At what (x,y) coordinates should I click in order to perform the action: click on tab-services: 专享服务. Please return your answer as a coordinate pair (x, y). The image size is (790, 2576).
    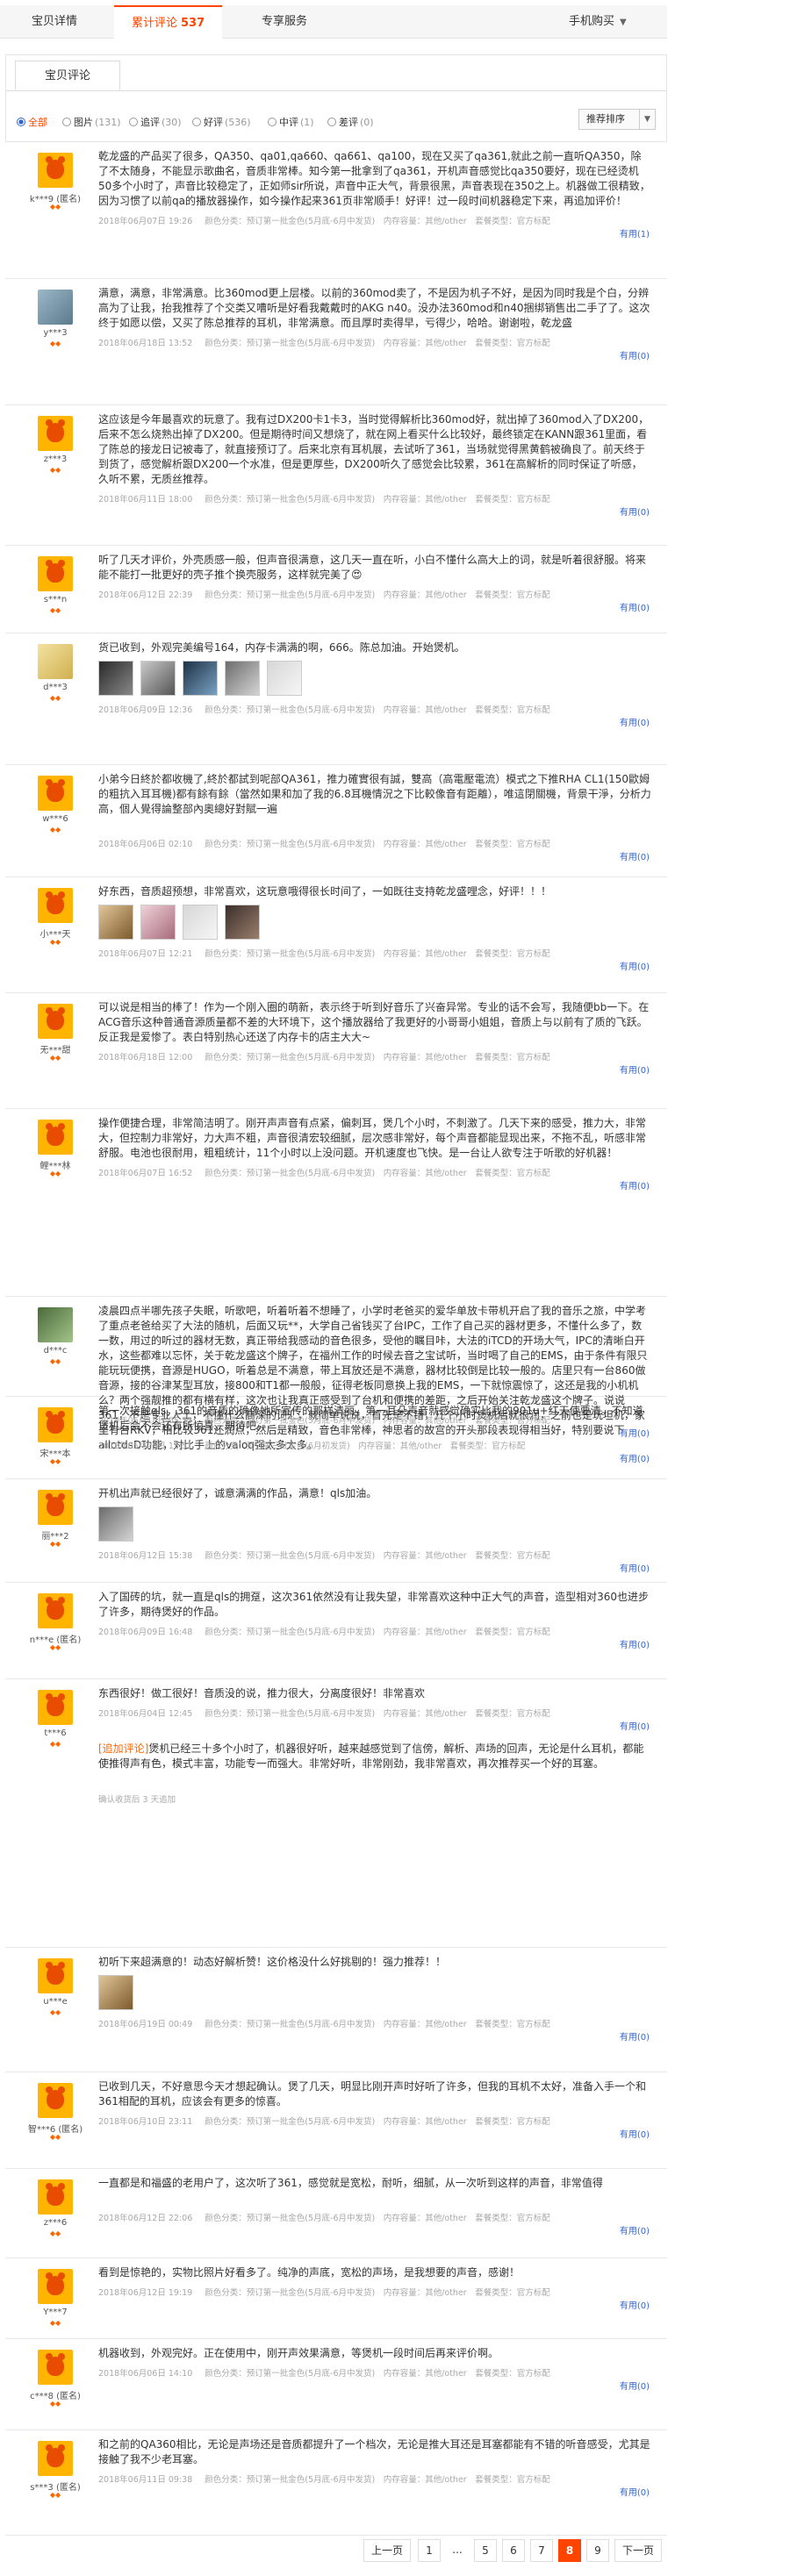
    Looking at the image, I should click on (284, 22).